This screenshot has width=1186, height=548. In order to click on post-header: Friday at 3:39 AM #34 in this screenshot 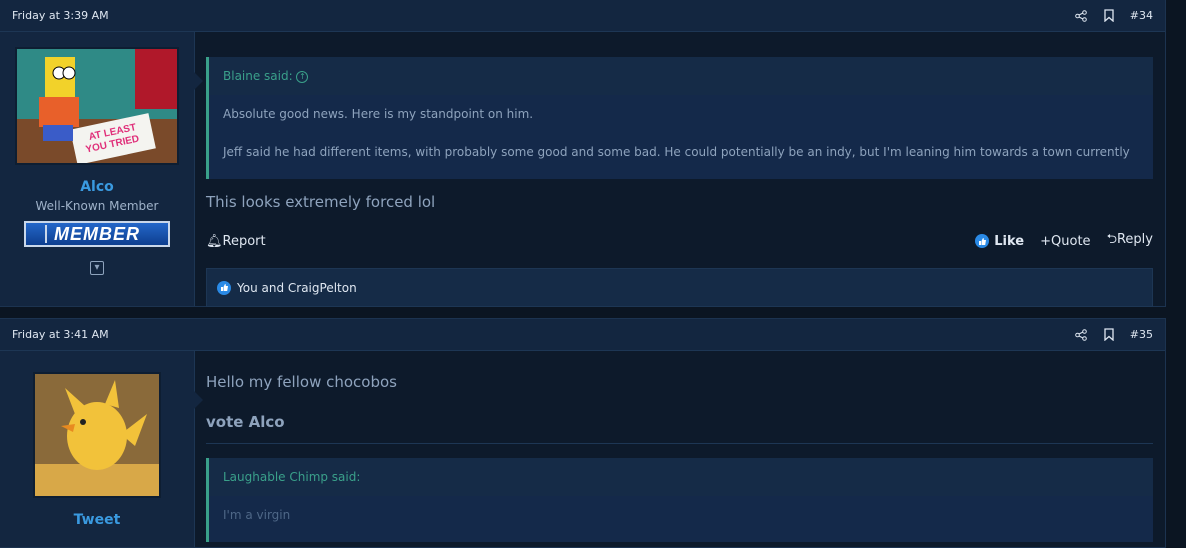, I will do `click(582, 16)`.